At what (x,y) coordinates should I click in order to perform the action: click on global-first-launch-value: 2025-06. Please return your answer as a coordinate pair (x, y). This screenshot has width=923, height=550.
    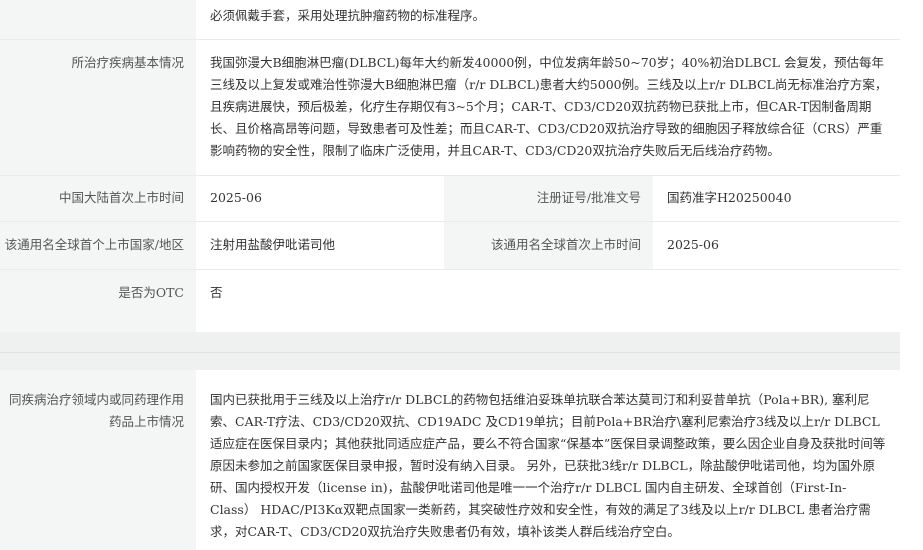
    Looking at the image, I should click on (693, 244).